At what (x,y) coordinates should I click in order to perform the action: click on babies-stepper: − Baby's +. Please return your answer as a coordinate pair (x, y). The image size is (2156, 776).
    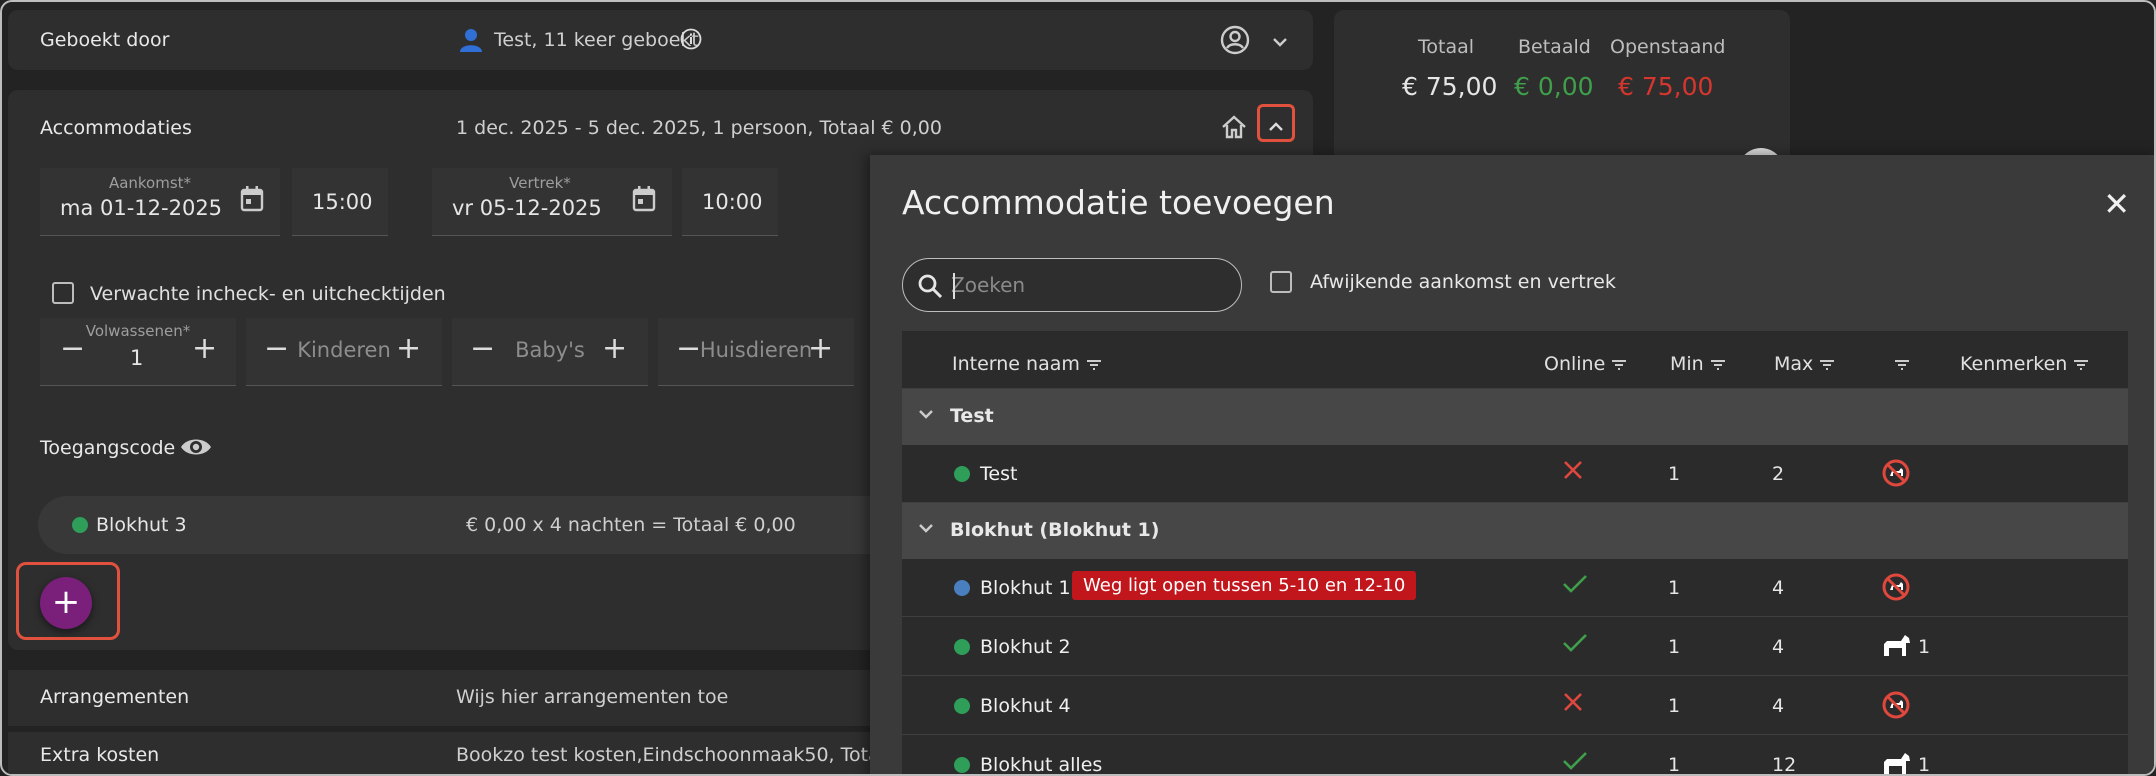
    Looking at the image, I should click on (550, 352).